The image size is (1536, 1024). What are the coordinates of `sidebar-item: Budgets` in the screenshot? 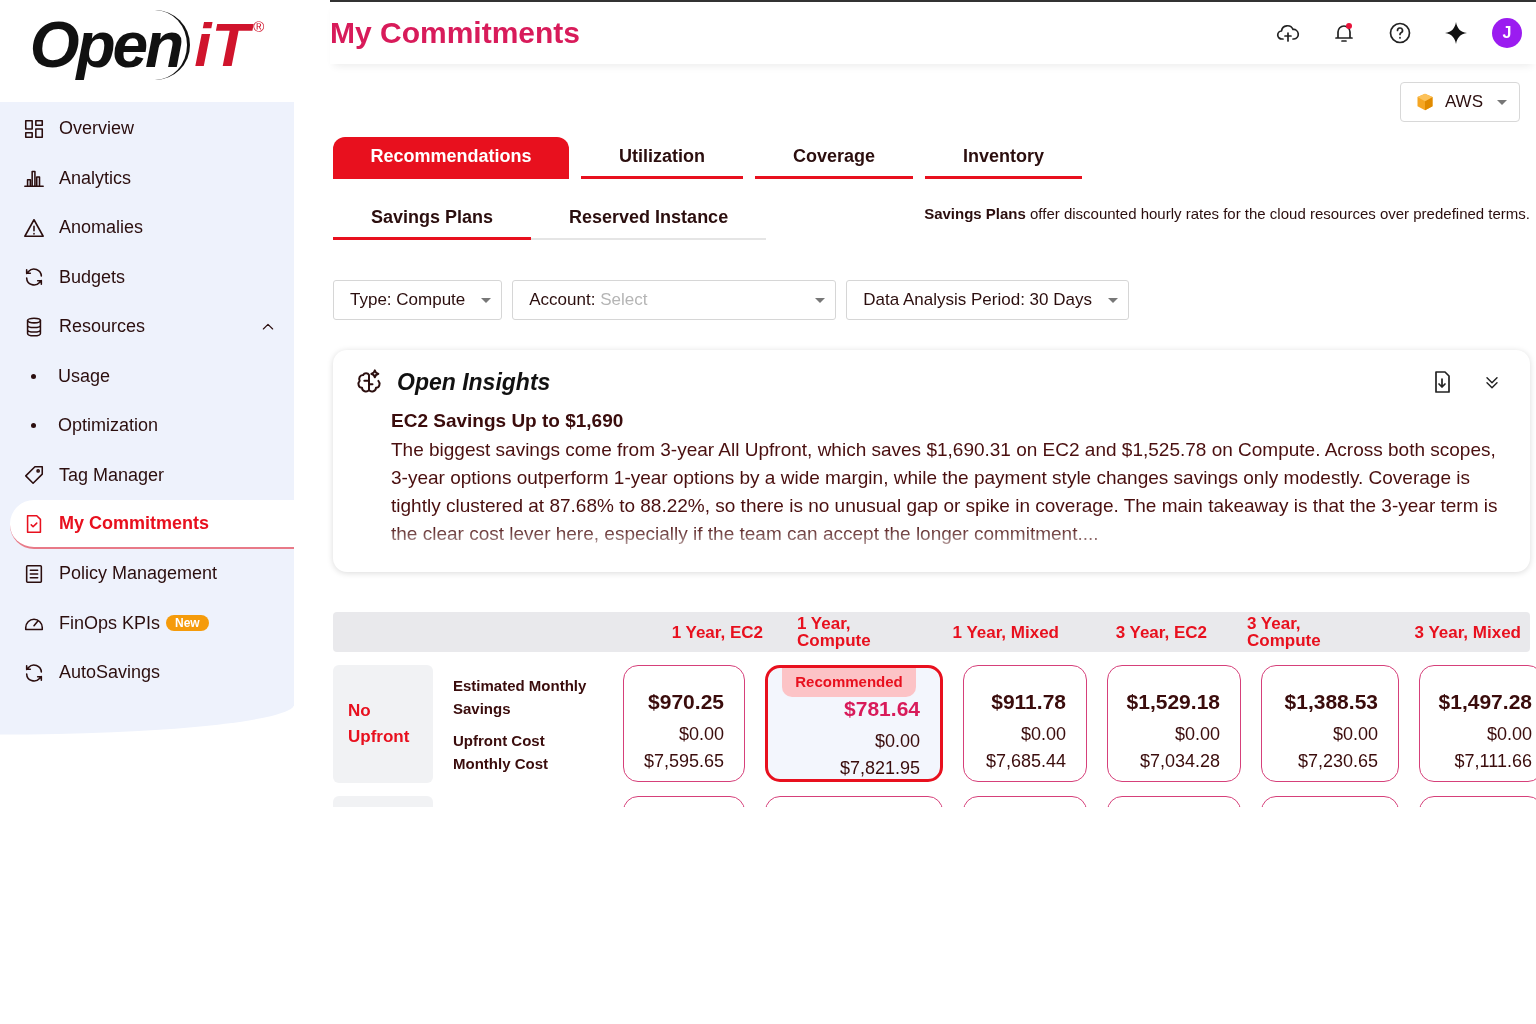 It's located at (152, 277).